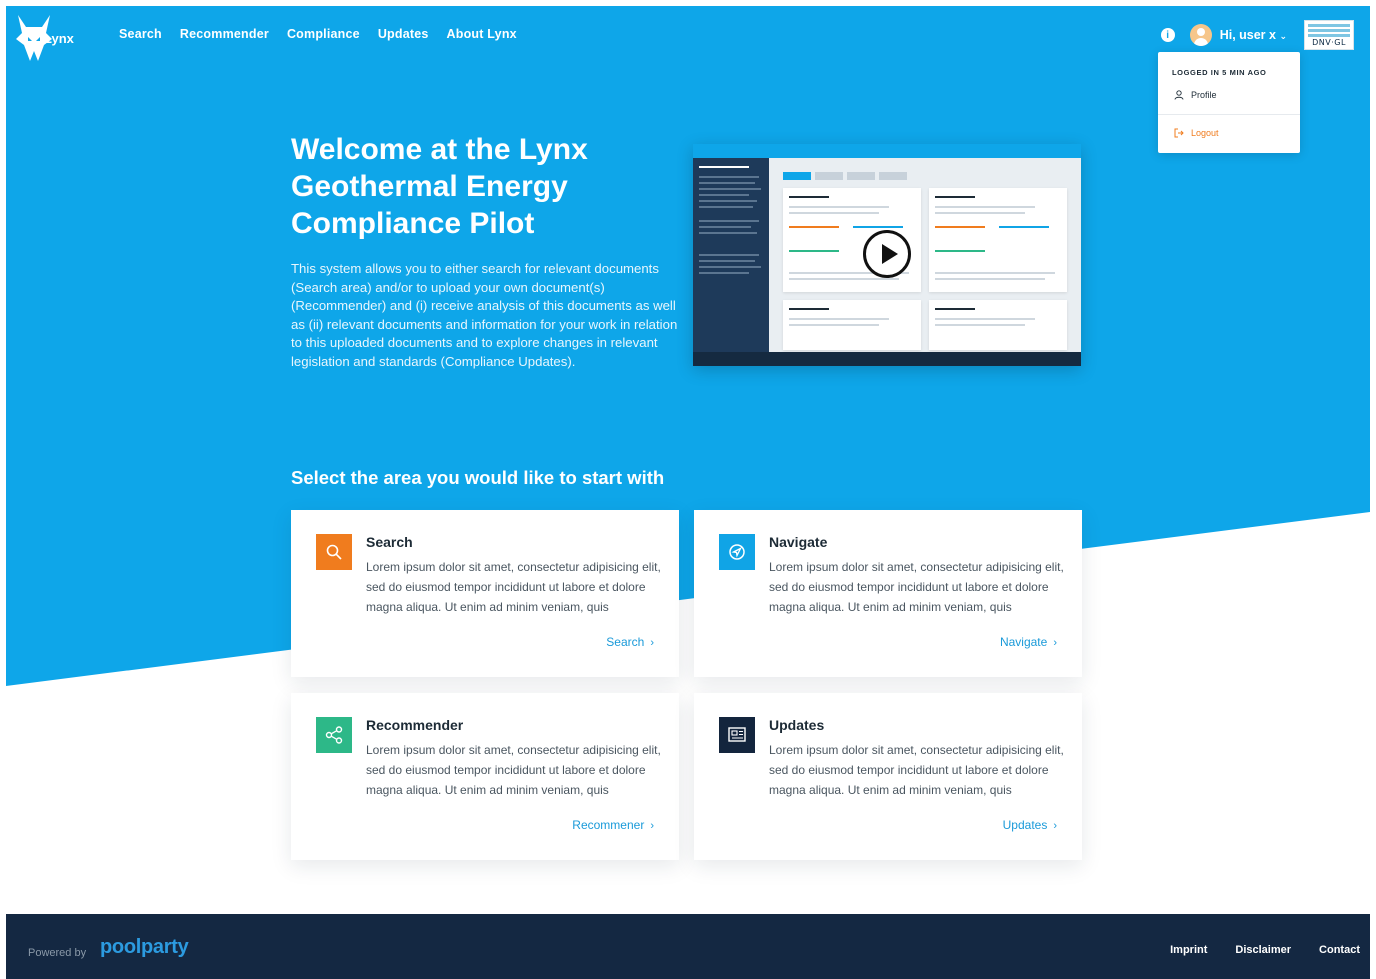 This screenshot has height=979, width=1376. Describe the element at coordinates (1283, 36) in the screenshot. I see `chevron-down-icon: ⌄` at that location.